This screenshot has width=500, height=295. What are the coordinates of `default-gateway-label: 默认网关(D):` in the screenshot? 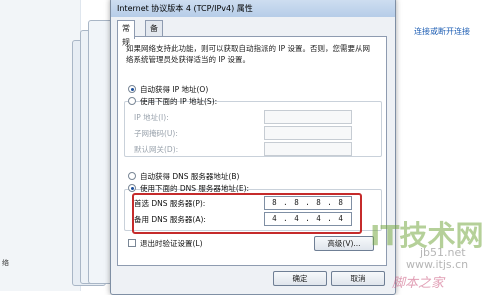 It's located at (156, 149).